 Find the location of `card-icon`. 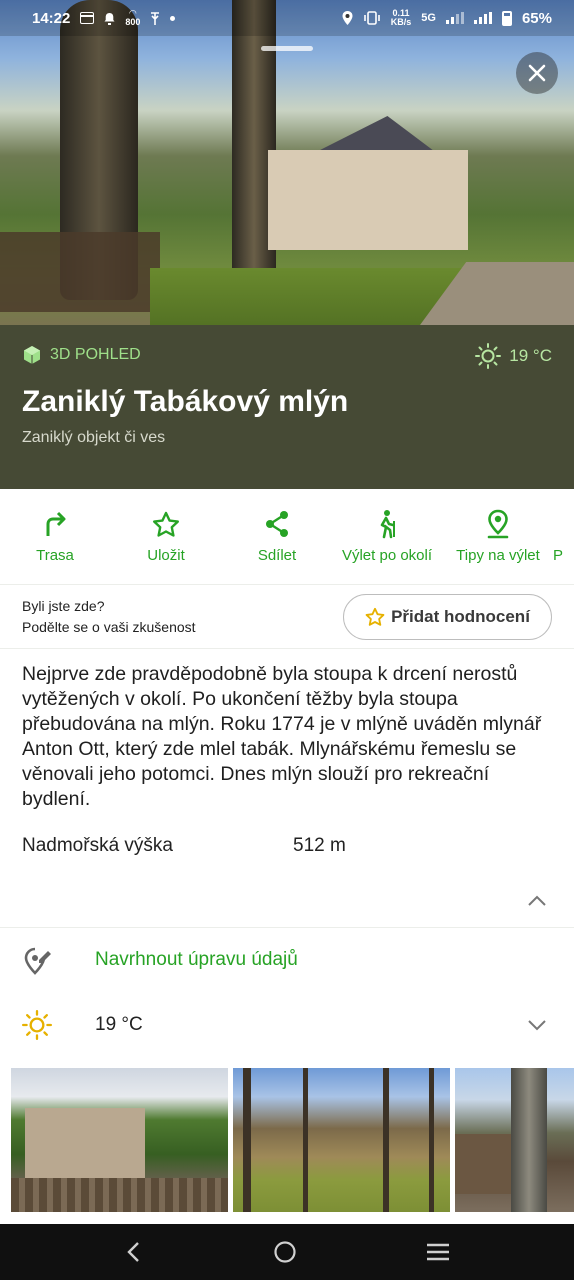

card-icon is located at coordinates (87, 18).